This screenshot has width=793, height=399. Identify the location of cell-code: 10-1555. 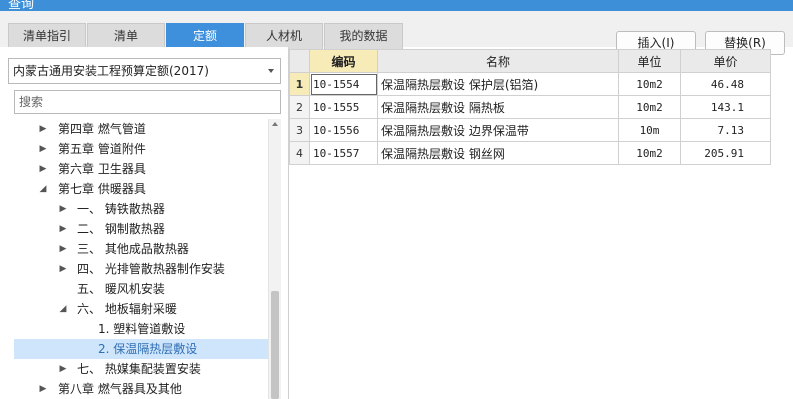
(343, 107).